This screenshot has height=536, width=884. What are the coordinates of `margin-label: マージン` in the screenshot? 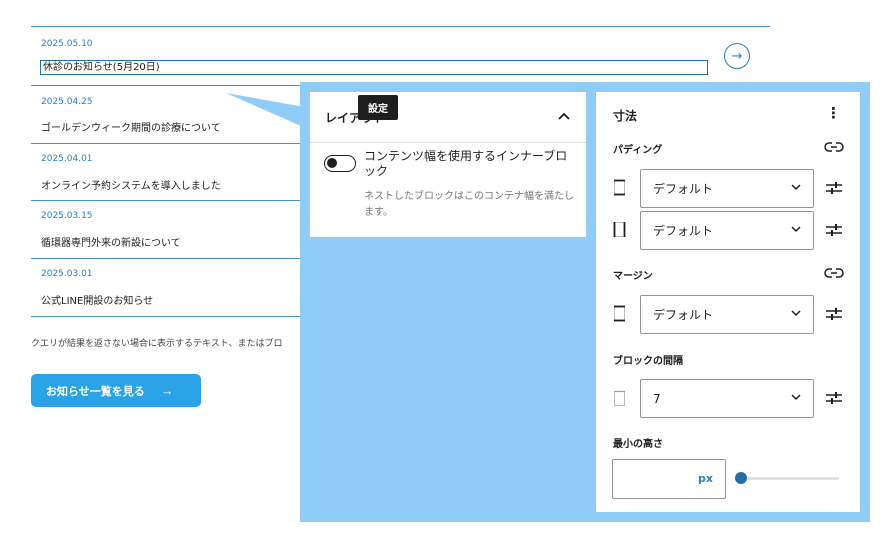 It's located at (633, 276).